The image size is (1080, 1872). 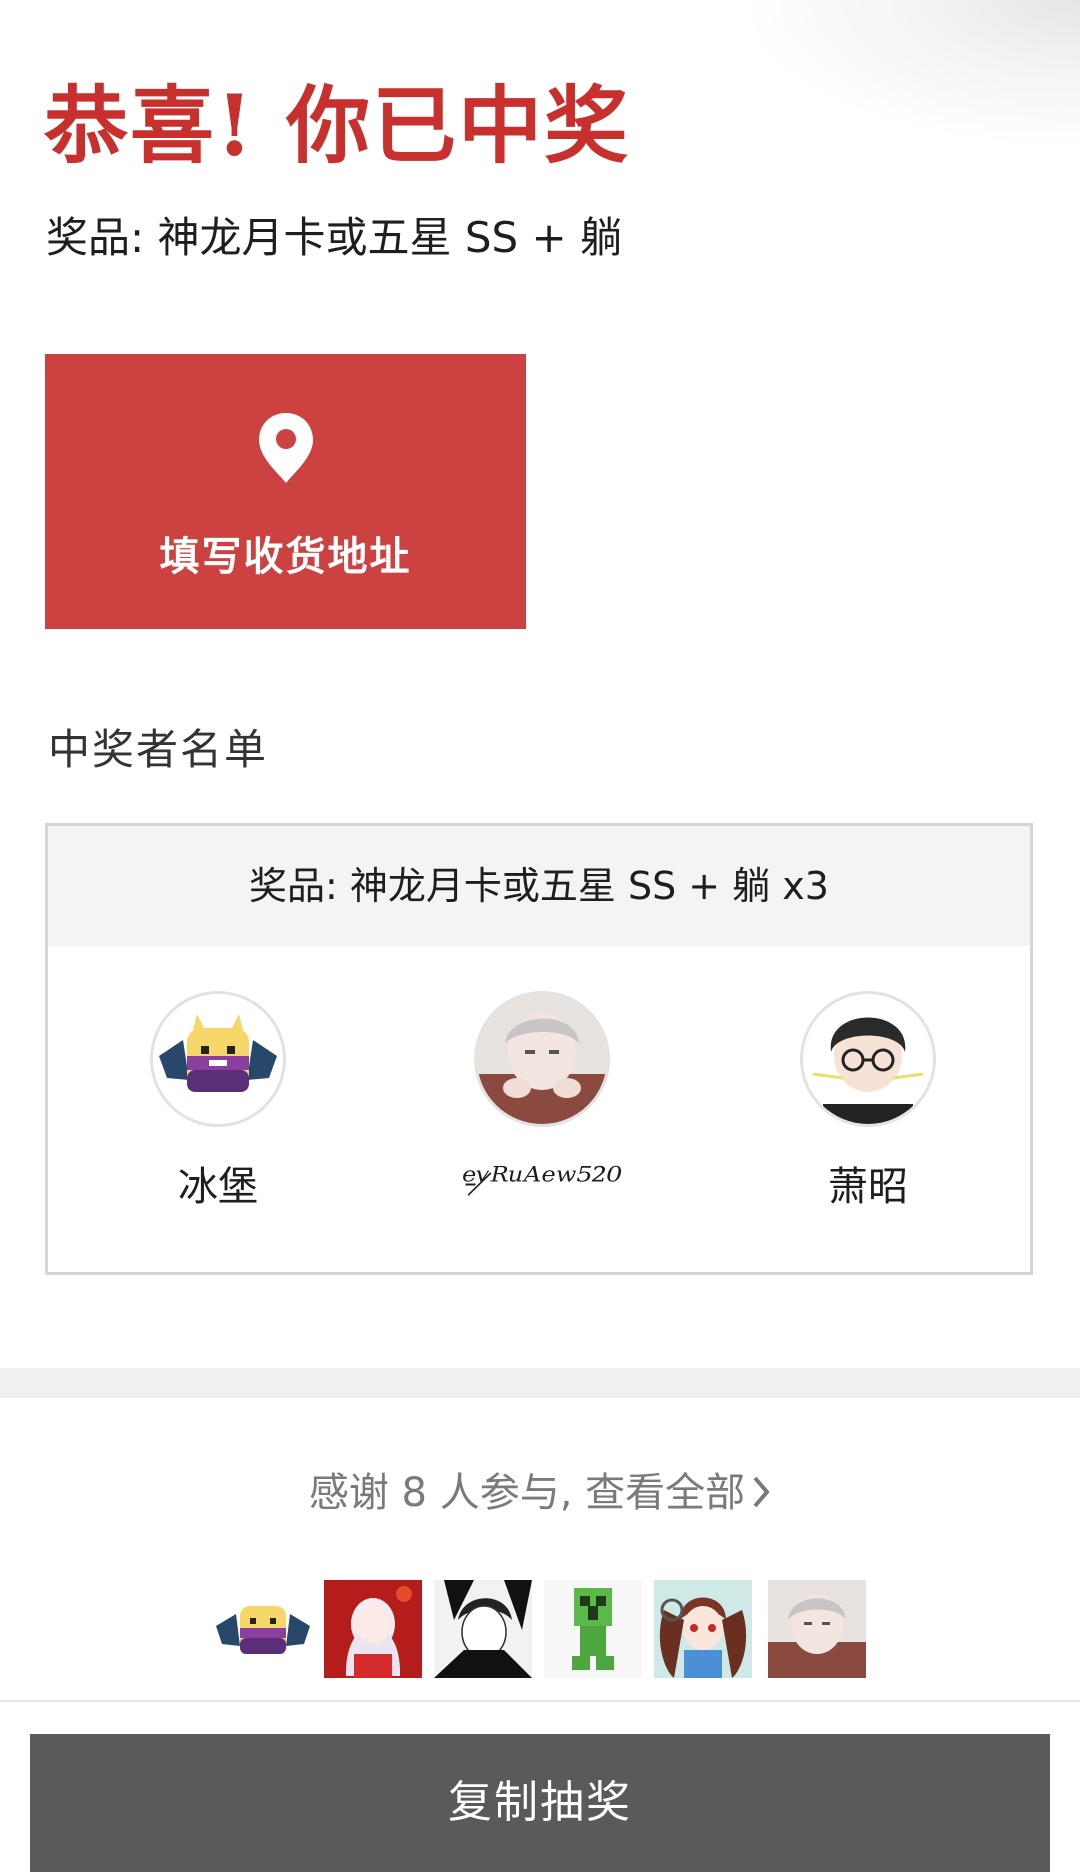 I want to click on winner-name: ᵉ̵ᵛ̷ᴿᵘᴬᵉʷ⁵²⁰, so click(x=542, y=1181).